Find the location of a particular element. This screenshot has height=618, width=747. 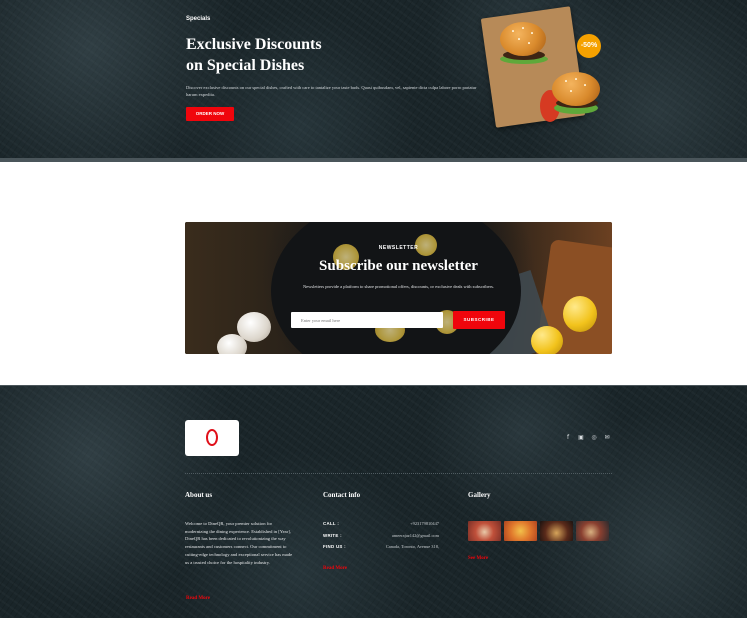

facebook-icon: f is located at coordinates (568, 438).